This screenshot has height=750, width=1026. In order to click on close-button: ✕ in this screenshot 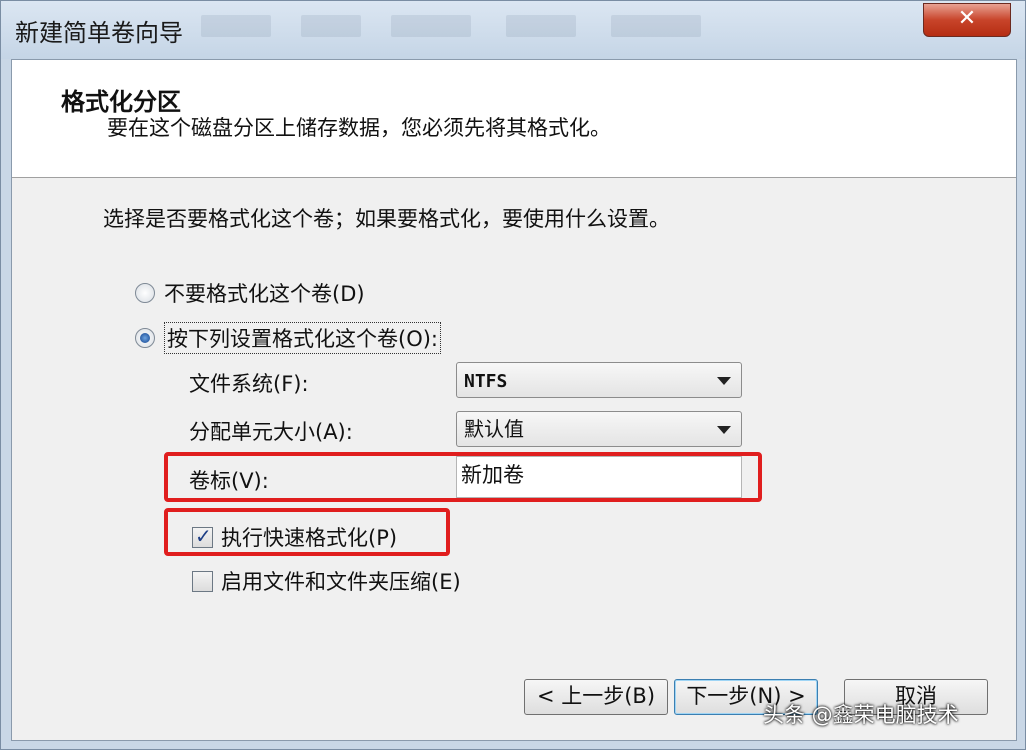, I will do `click(967, 20)`.